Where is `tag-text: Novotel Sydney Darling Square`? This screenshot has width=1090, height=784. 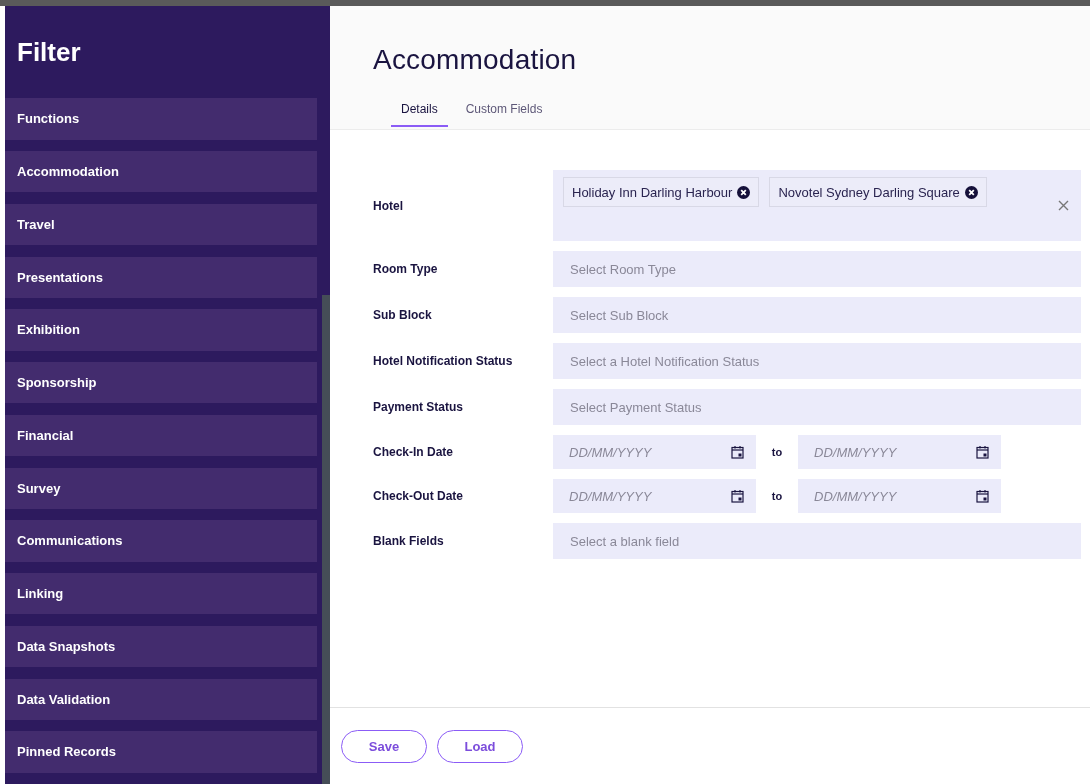
tag-text: Novotel Sydney Darling Square is located at coordinates (869, 192).